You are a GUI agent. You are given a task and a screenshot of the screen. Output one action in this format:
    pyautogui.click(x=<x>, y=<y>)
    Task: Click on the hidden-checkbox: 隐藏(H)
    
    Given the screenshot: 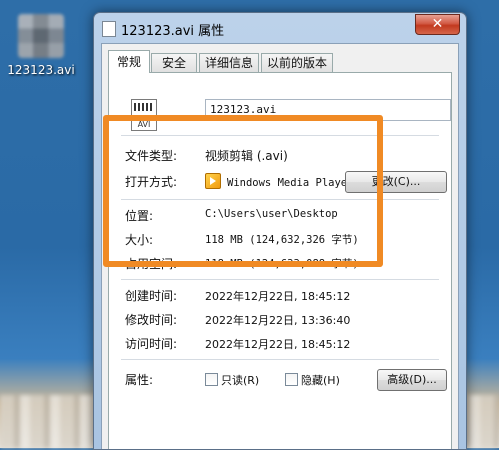 What is the action you would take?
    pyautogui.click(x=312, y=380)
    